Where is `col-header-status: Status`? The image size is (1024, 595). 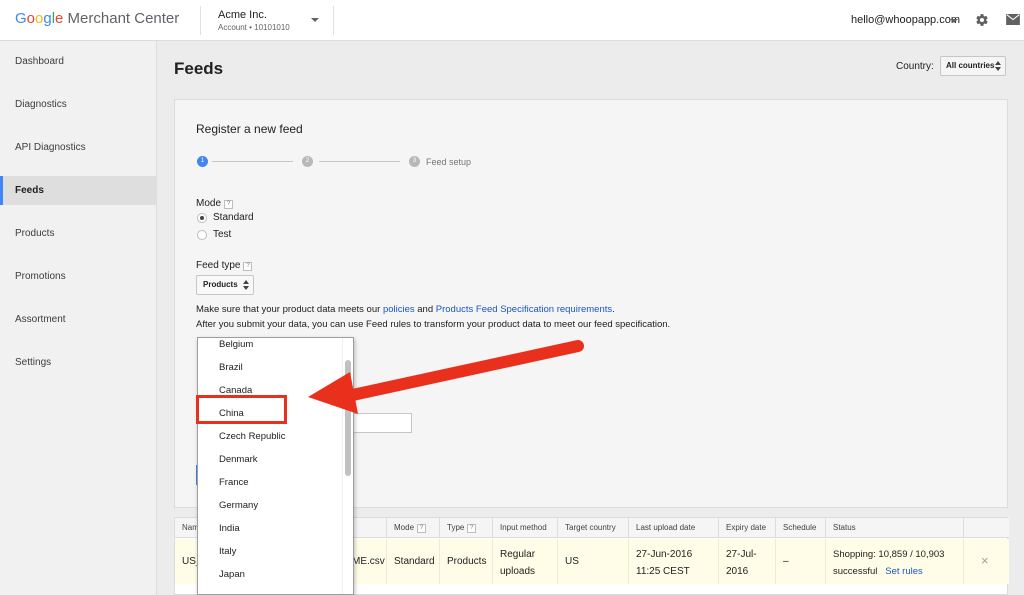 col-header-status: Status is located at coordinates (895, 528).